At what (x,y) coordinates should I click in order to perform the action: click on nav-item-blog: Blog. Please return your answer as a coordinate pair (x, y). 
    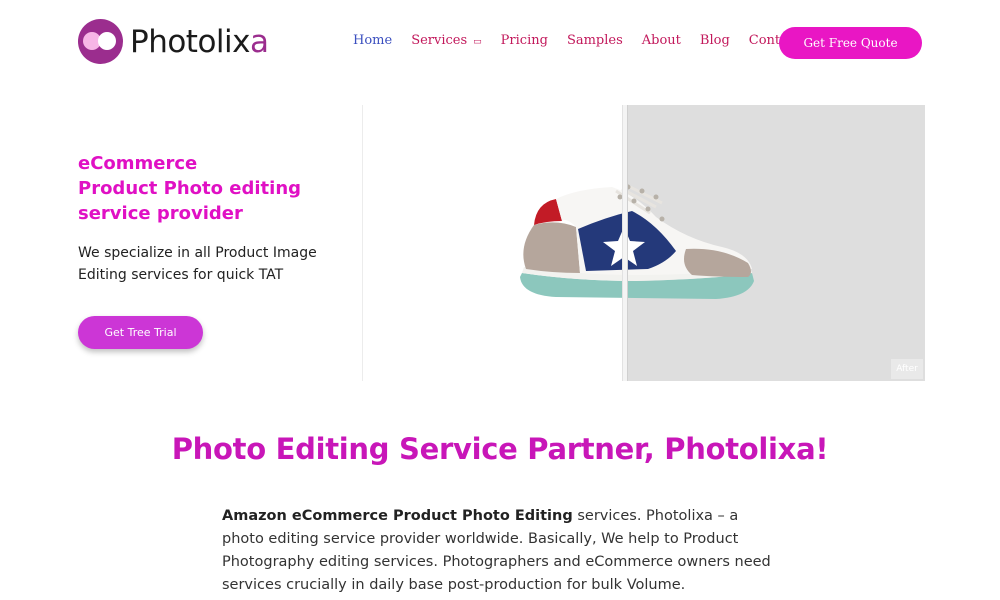
    Looking at the image, I should click on (715, 40).